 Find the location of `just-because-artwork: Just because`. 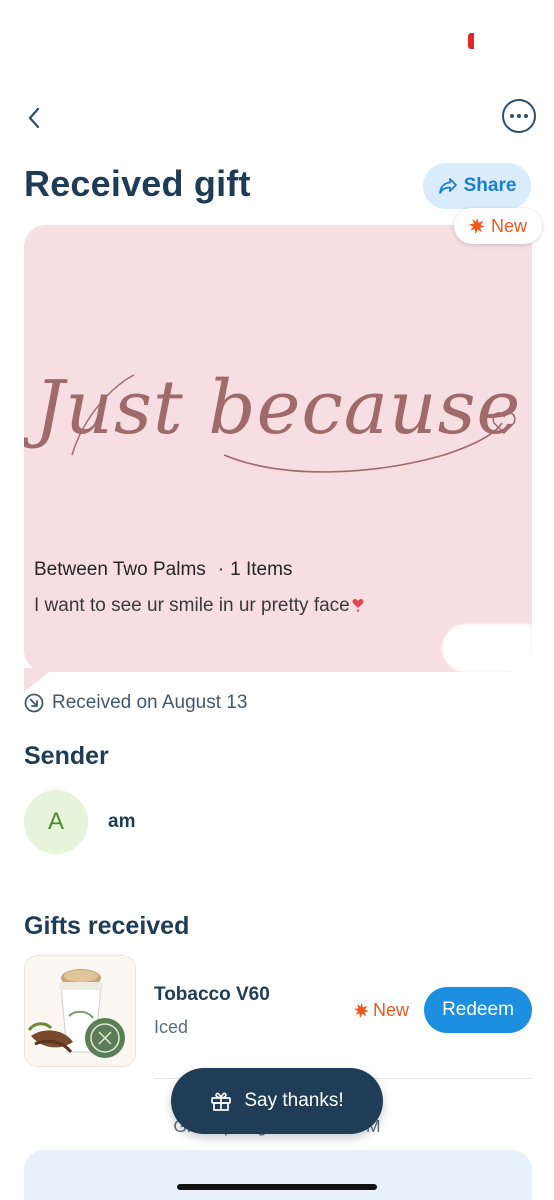

just-because-artwork: Just because is located at coordinates (272, 419).